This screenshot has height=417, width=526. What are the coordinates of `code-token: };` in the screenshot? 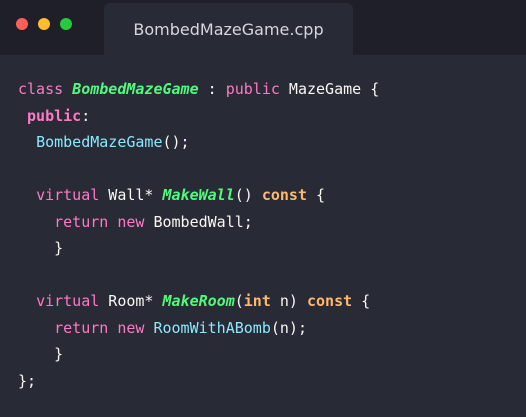 It's located at (27, 380).